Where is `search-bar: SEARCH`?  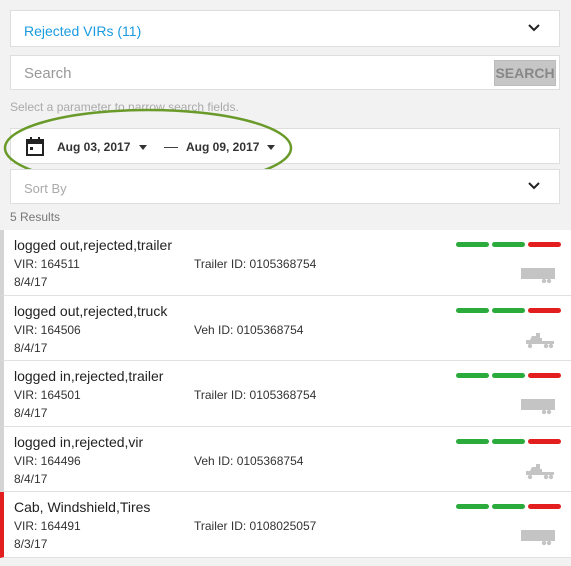
search-bar: SEARCH is located at coordinates (285, 72).